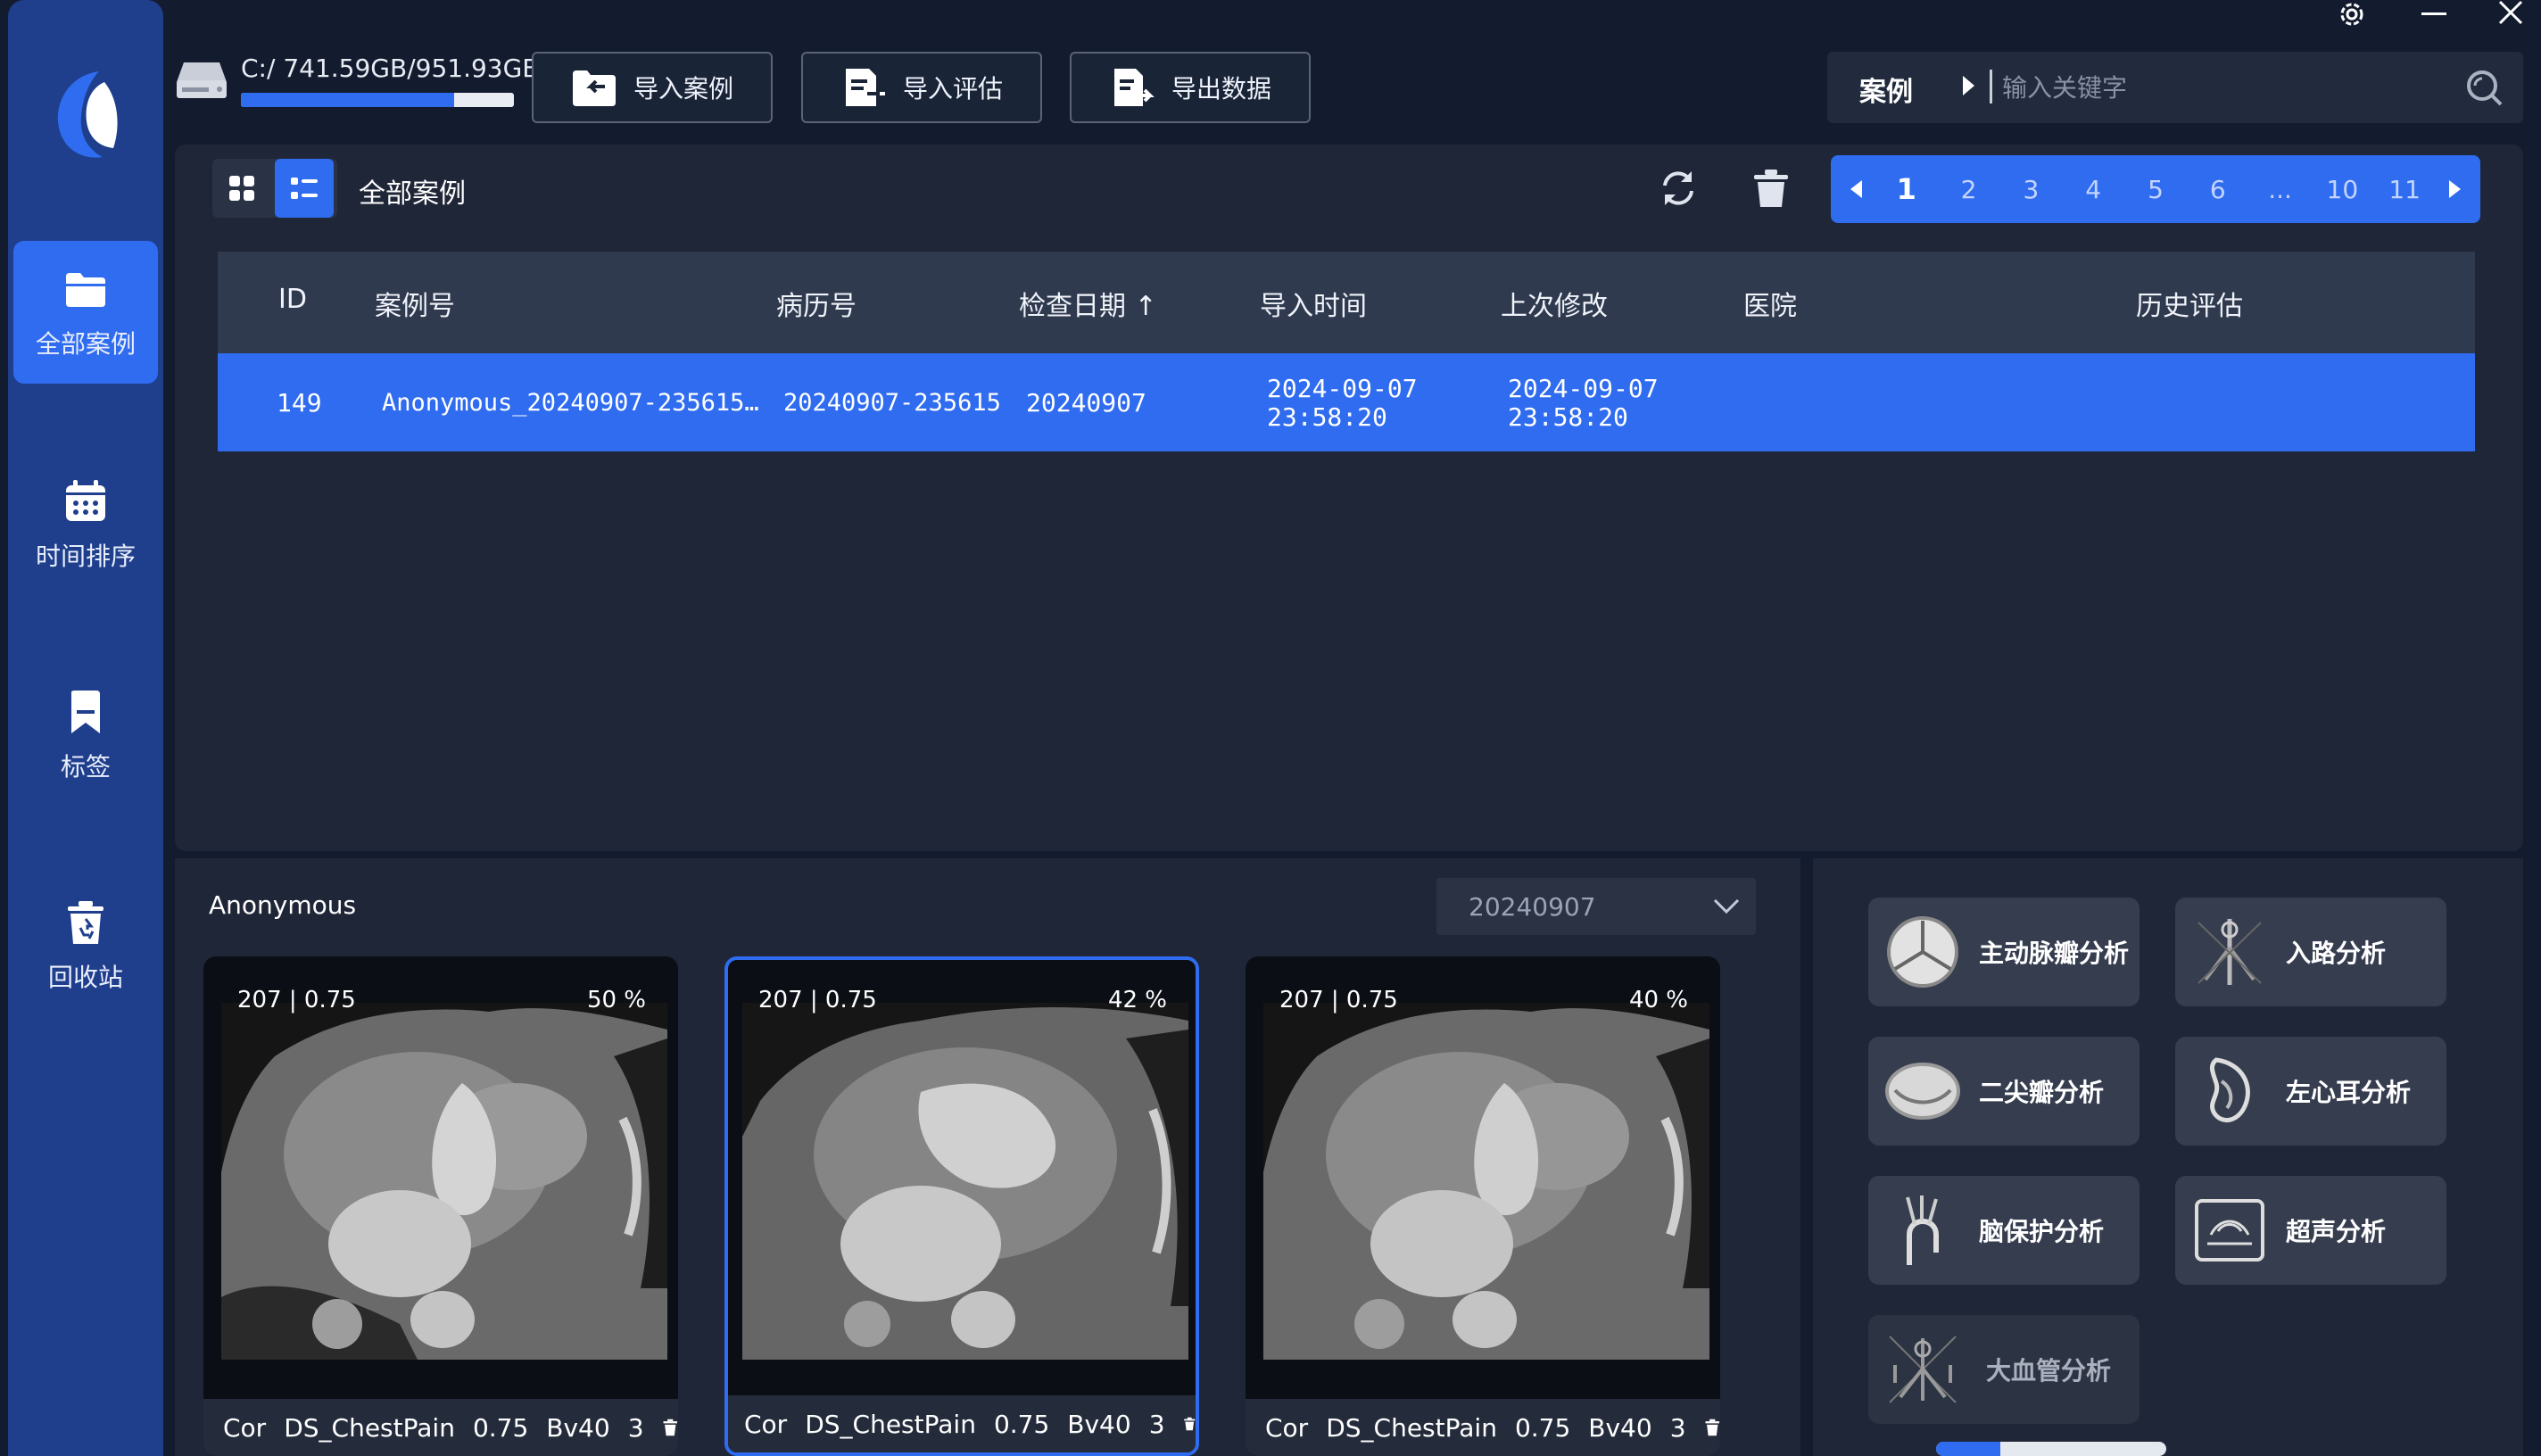 This screenshot has width=2541, height=1456. I want to click on minimize-icon, so click(2434, 16).